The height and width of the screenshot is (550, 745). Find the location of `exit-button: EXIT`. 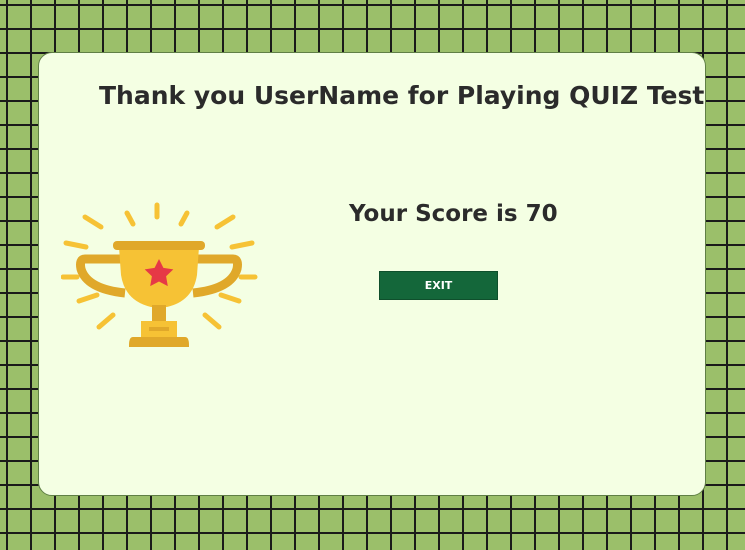

exit-button: EXIT is located at coordinates (438, 285).